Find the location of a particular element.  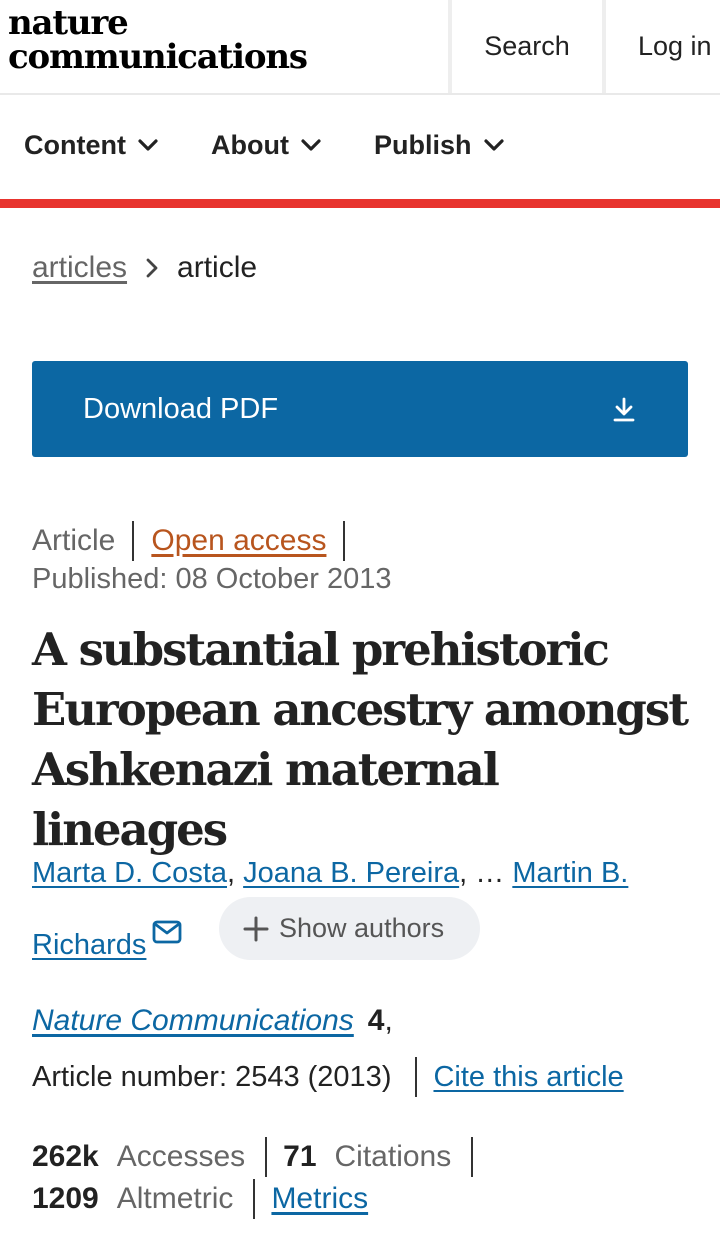

login-button: Log in is located at coordinates (661, 46).